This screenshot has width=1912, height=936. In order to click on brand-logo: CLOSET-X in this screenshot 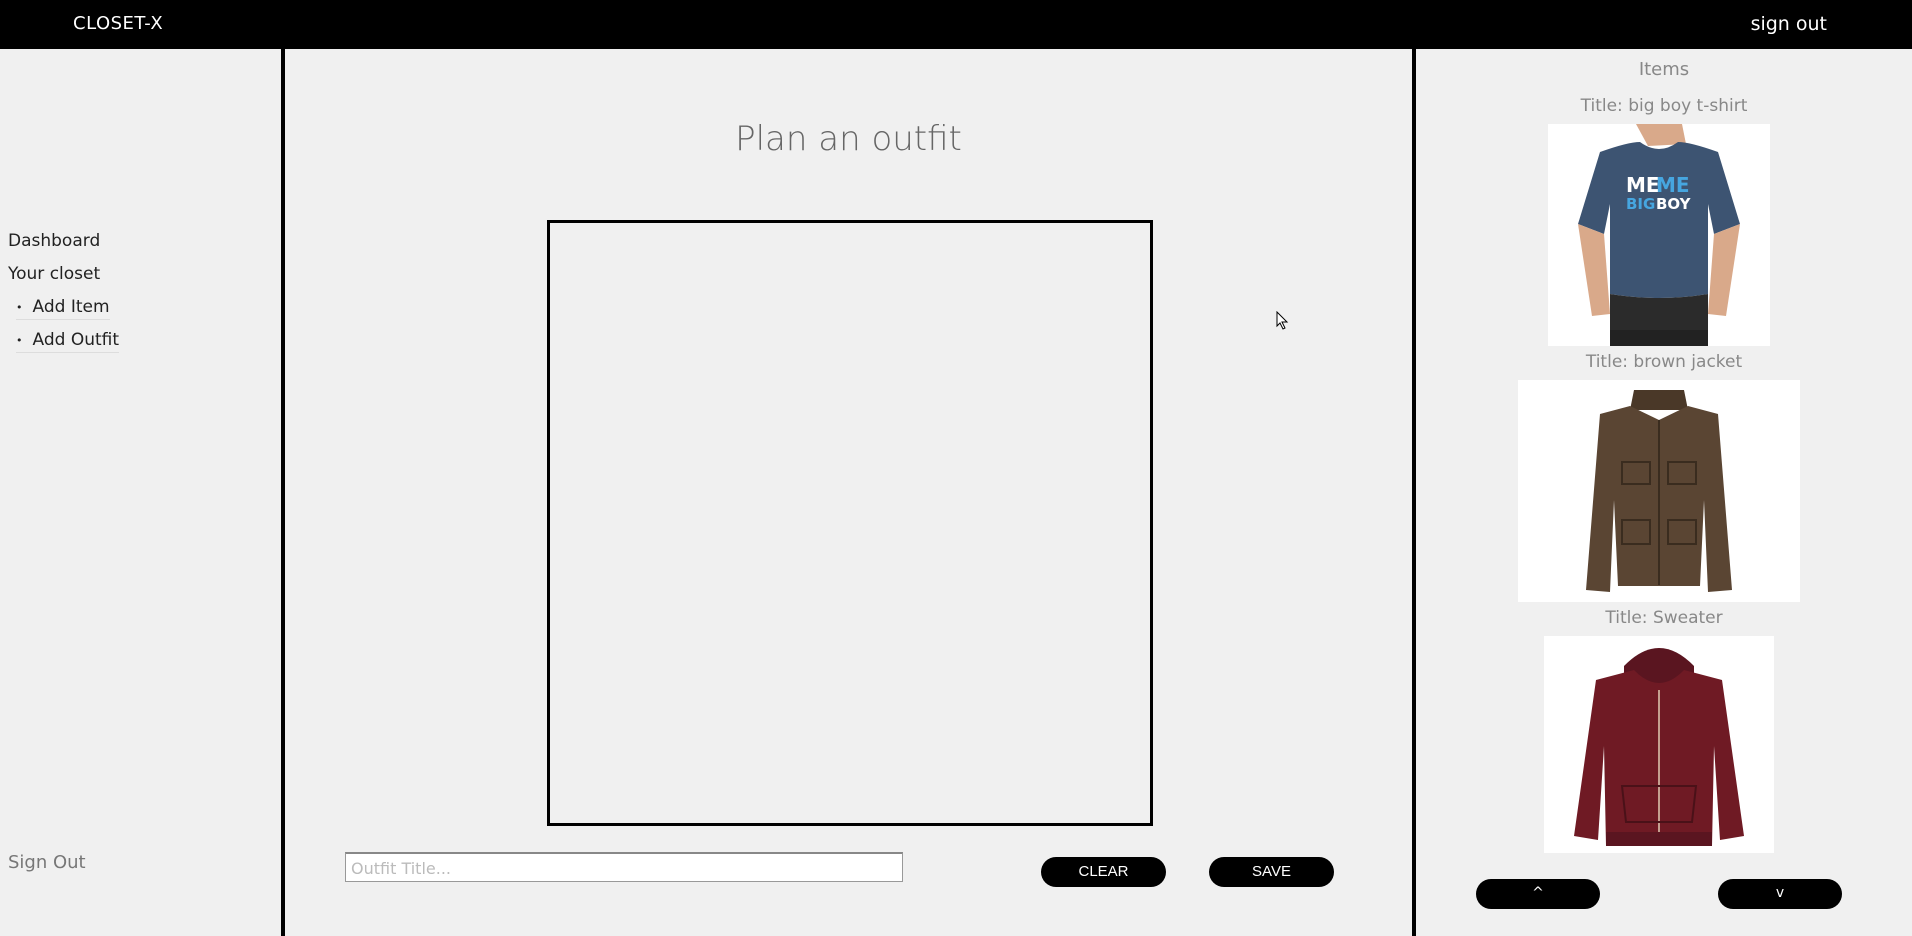, I will do `click(118, 23)`.